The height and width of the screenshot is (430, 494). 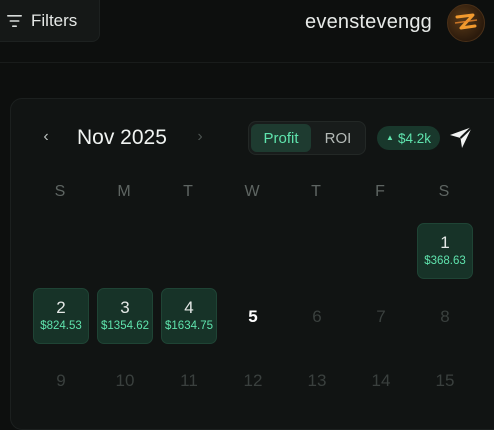 I want to click on day-profit: $1354.62, so click(x=125, y=326).